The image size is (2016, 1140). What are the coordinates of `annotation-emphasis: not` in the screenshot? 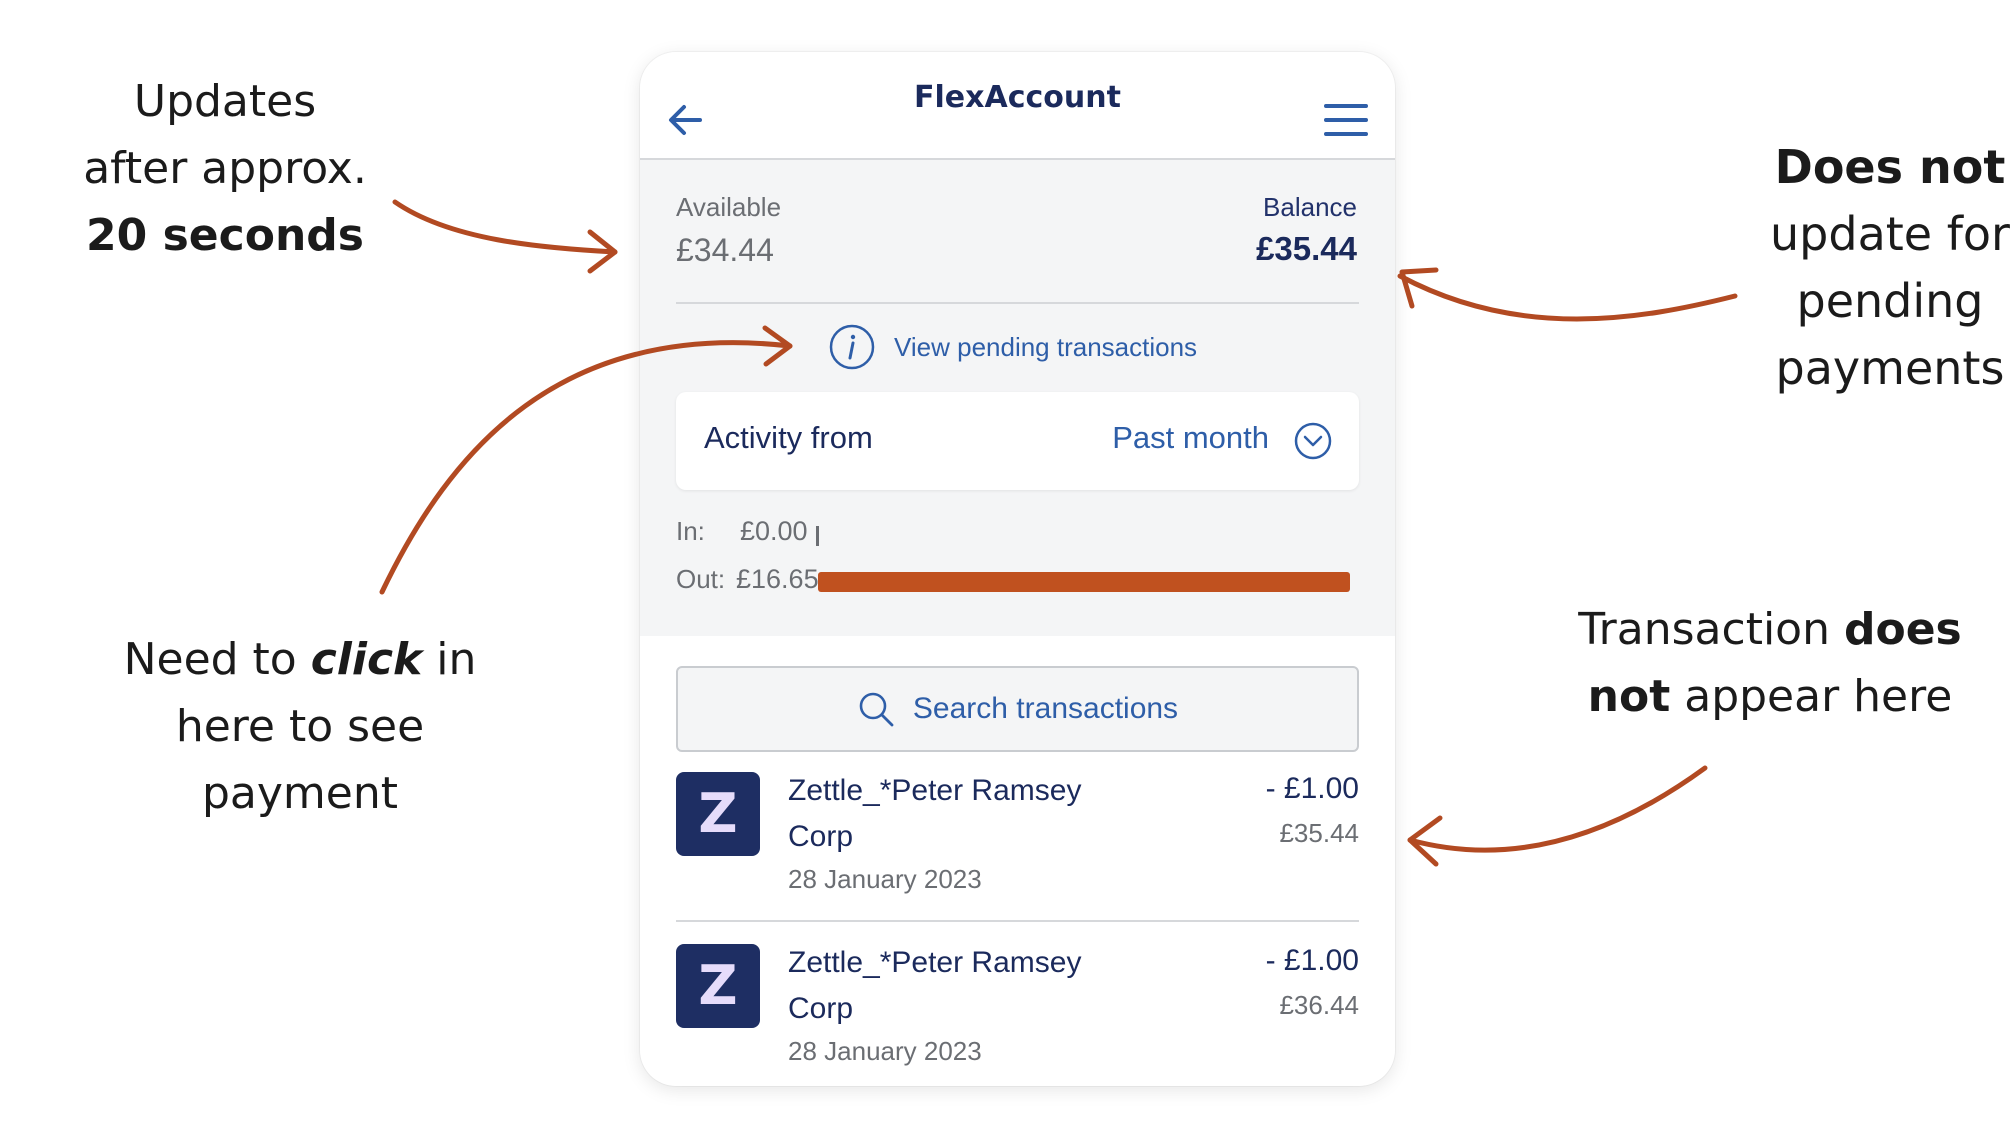 It's located at (1629, 696).